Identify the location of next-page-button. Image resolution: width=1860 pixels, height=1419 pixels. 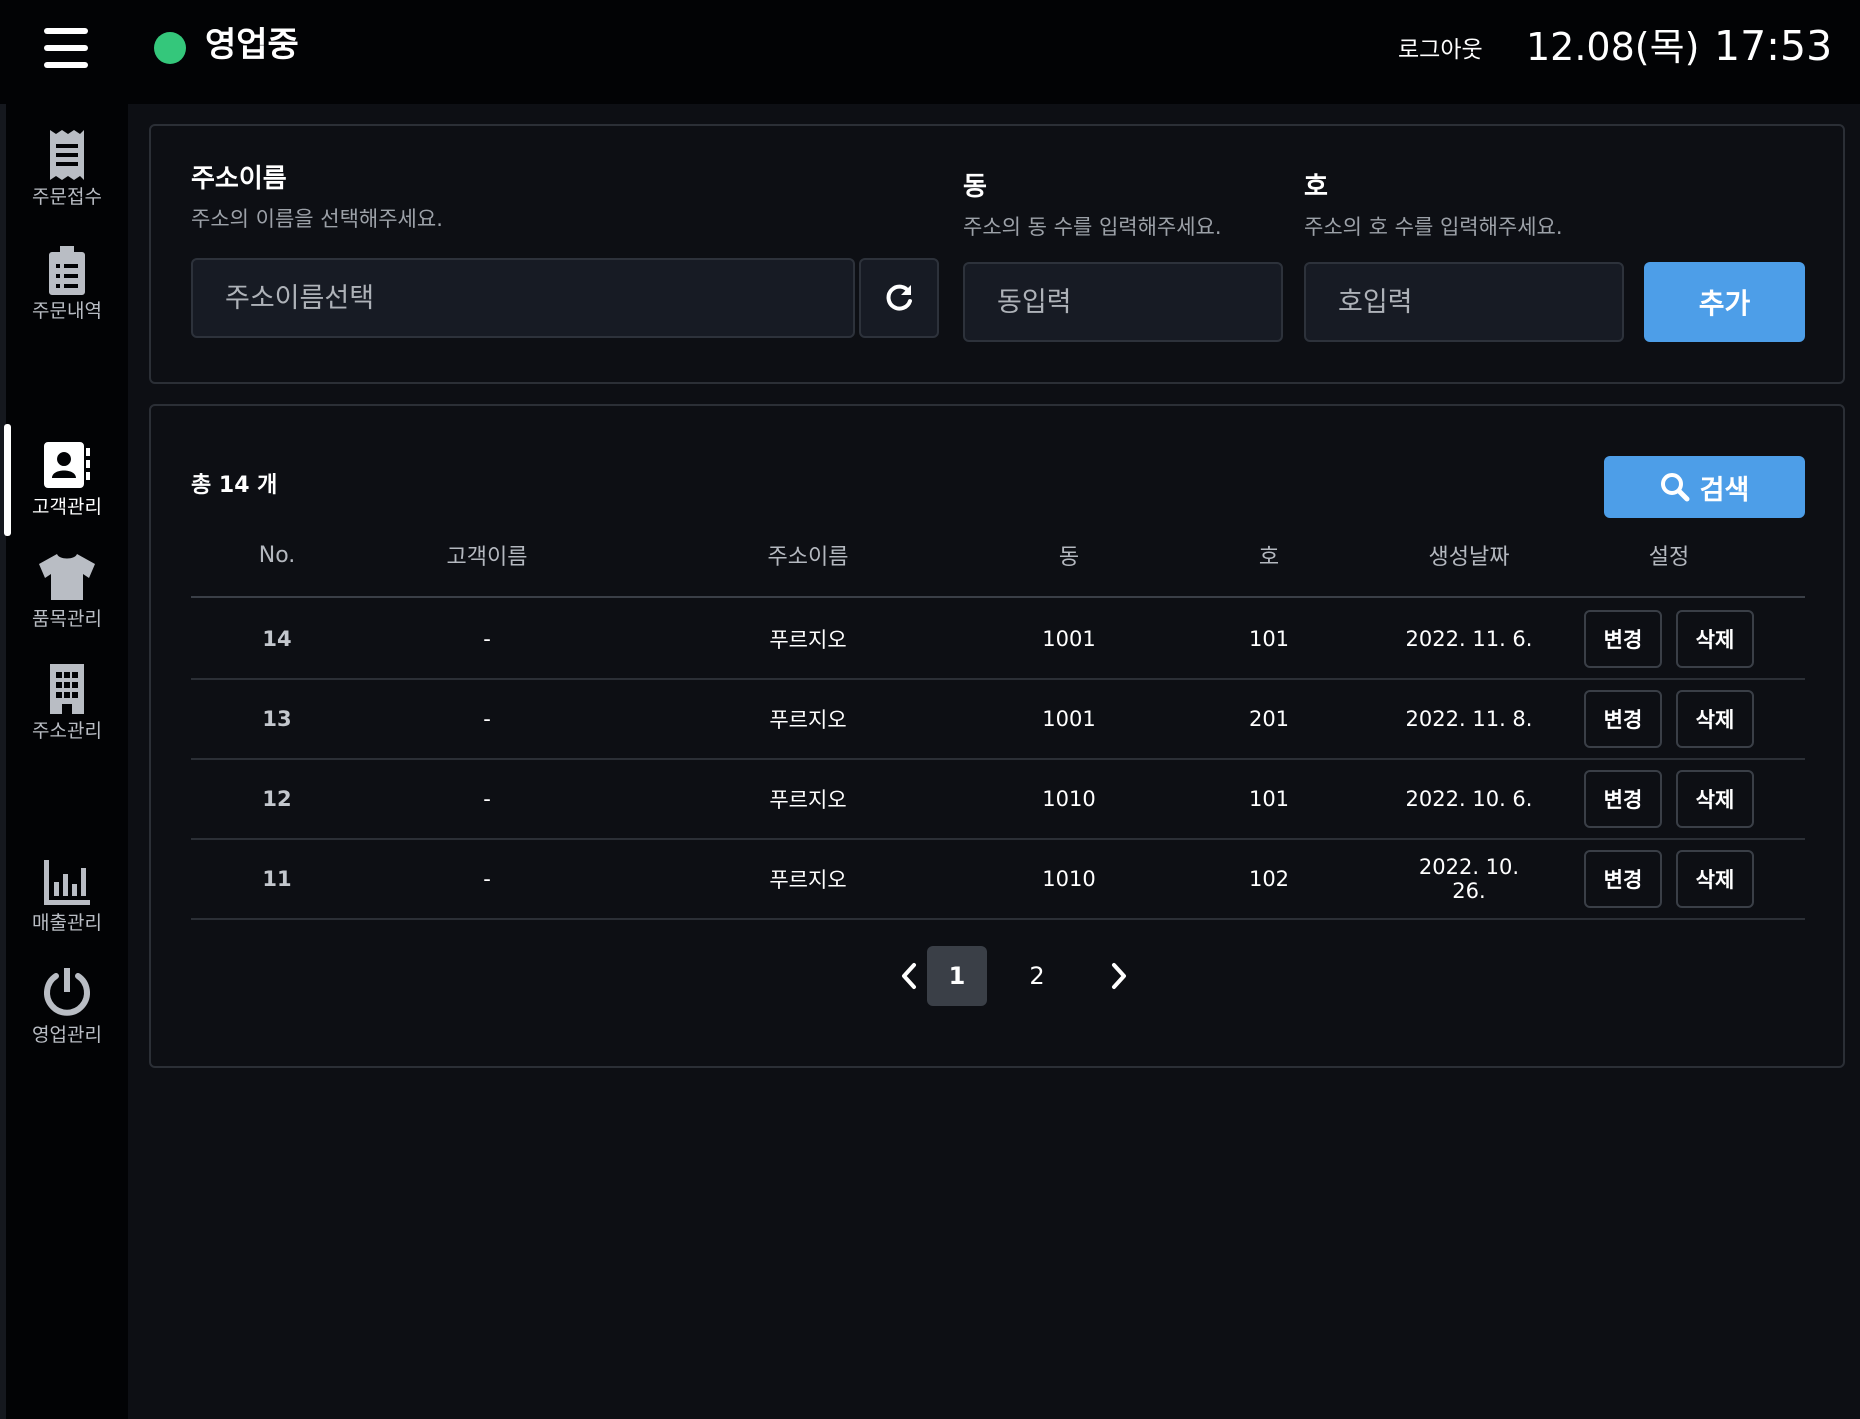
(1119, 976).